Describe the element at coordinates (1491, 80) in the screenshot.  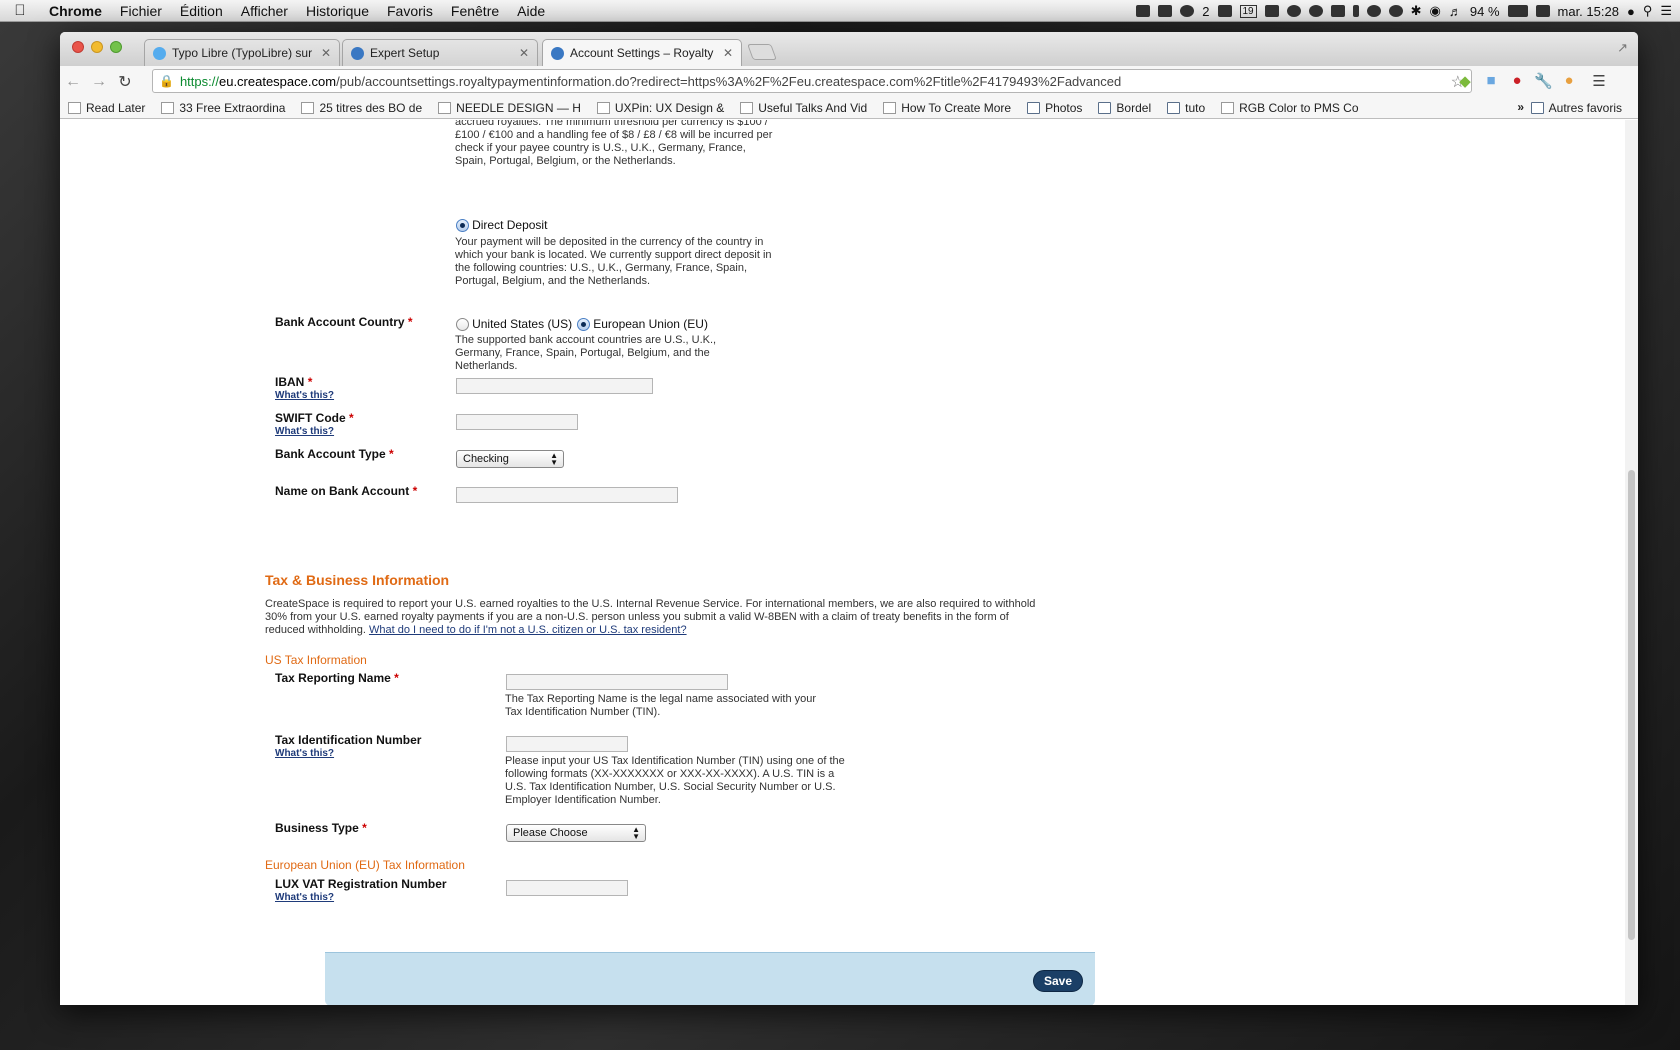
I see `shield-extension-icon: ■` at that location.